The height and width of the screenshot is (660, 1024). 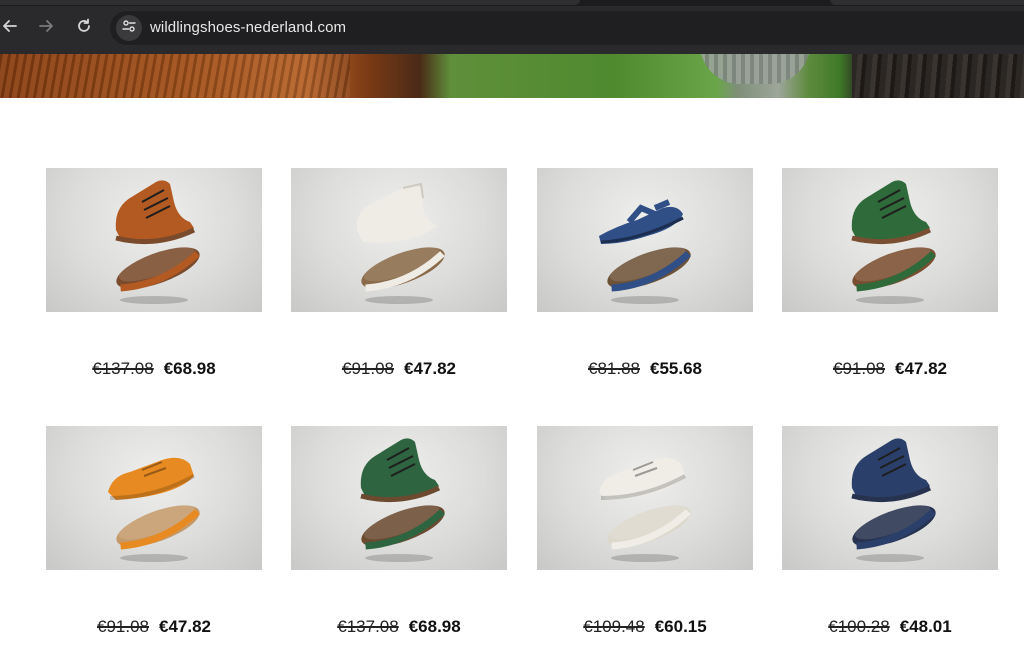 I want to click on back-arrow-icon, so click(x=10, y=28).